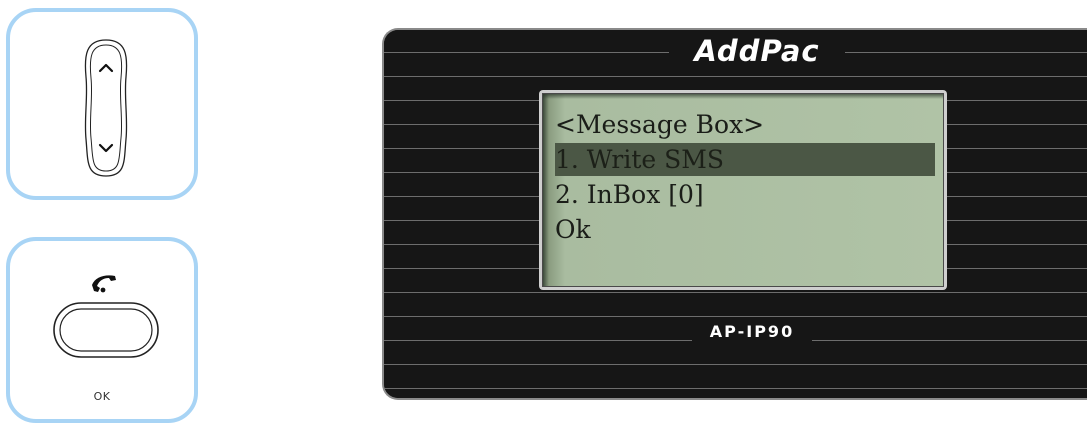 This screenshot has width=1087, height=425. What do you see at coordinates (106, 148) in the screenshot?
I see `chevron-down-icon` at bounding box center [106, 148].